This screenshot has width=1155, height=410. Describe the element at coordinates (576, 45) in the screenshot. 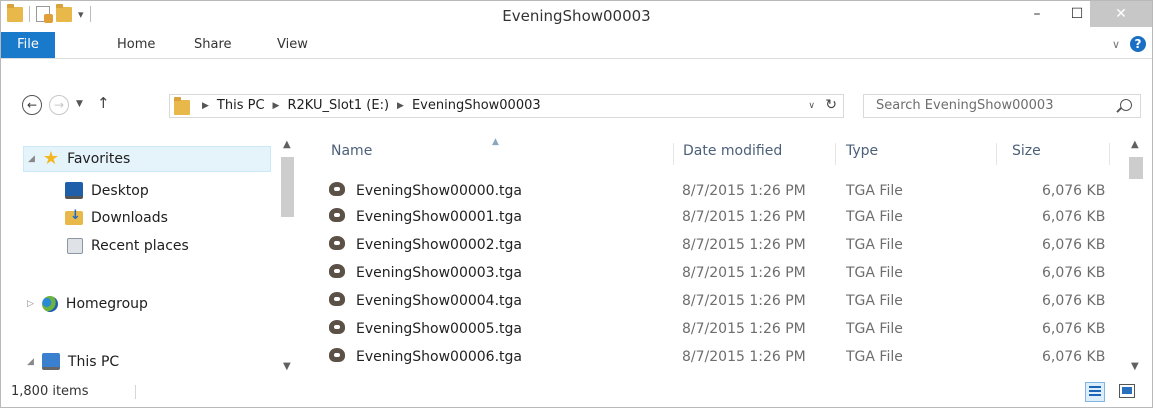

I see `ribbon-tabs: File Home Share View` at that location.